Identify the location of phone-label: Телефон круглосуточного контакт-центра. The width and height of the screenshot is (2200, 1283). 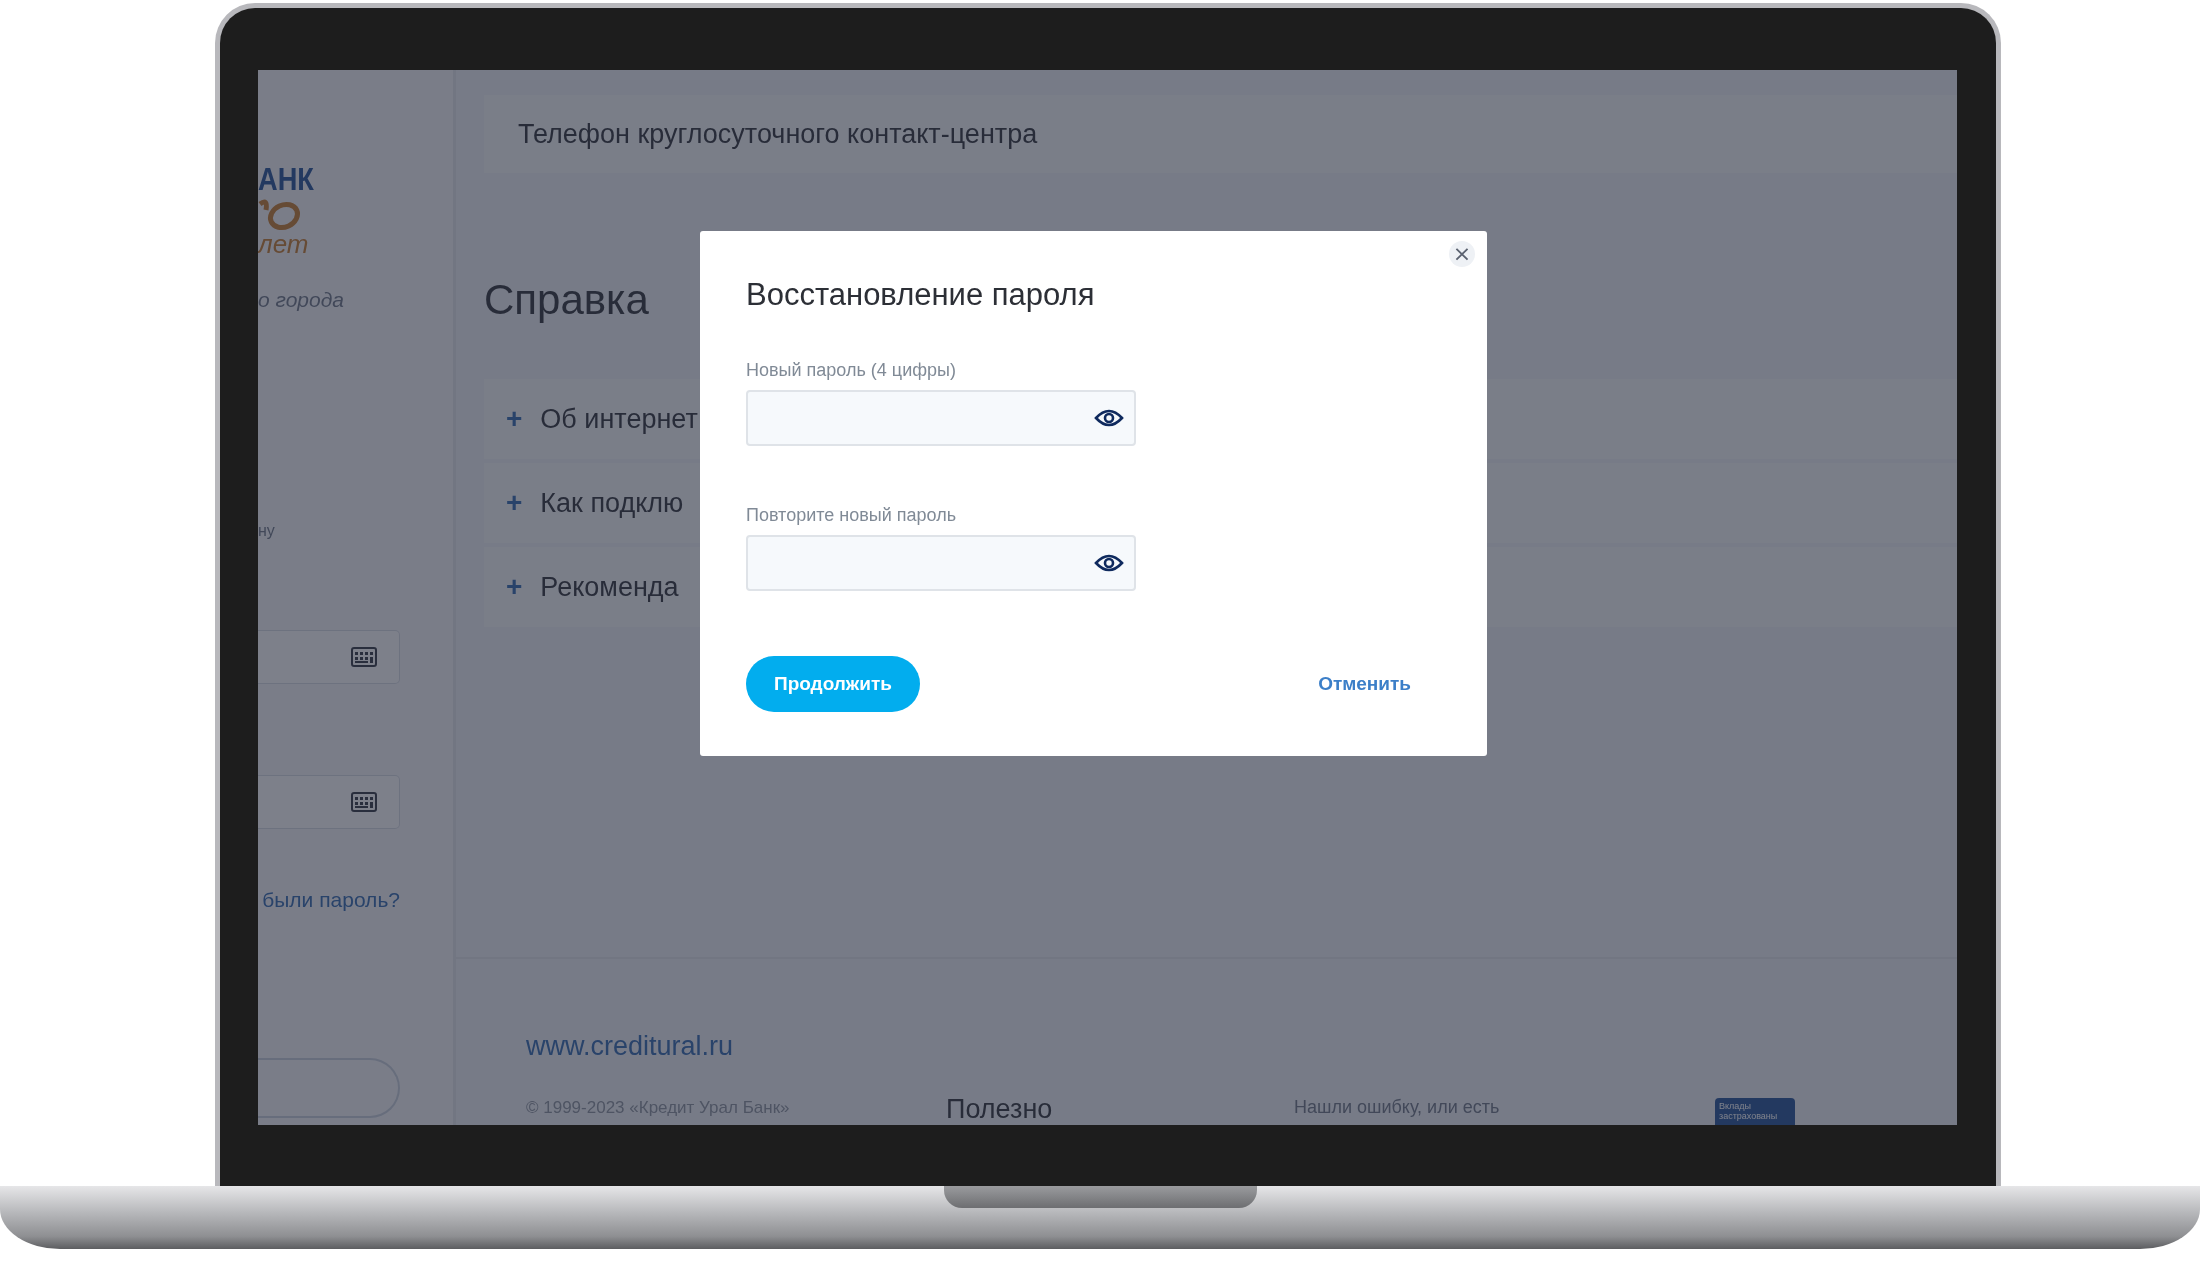
(778, 134).